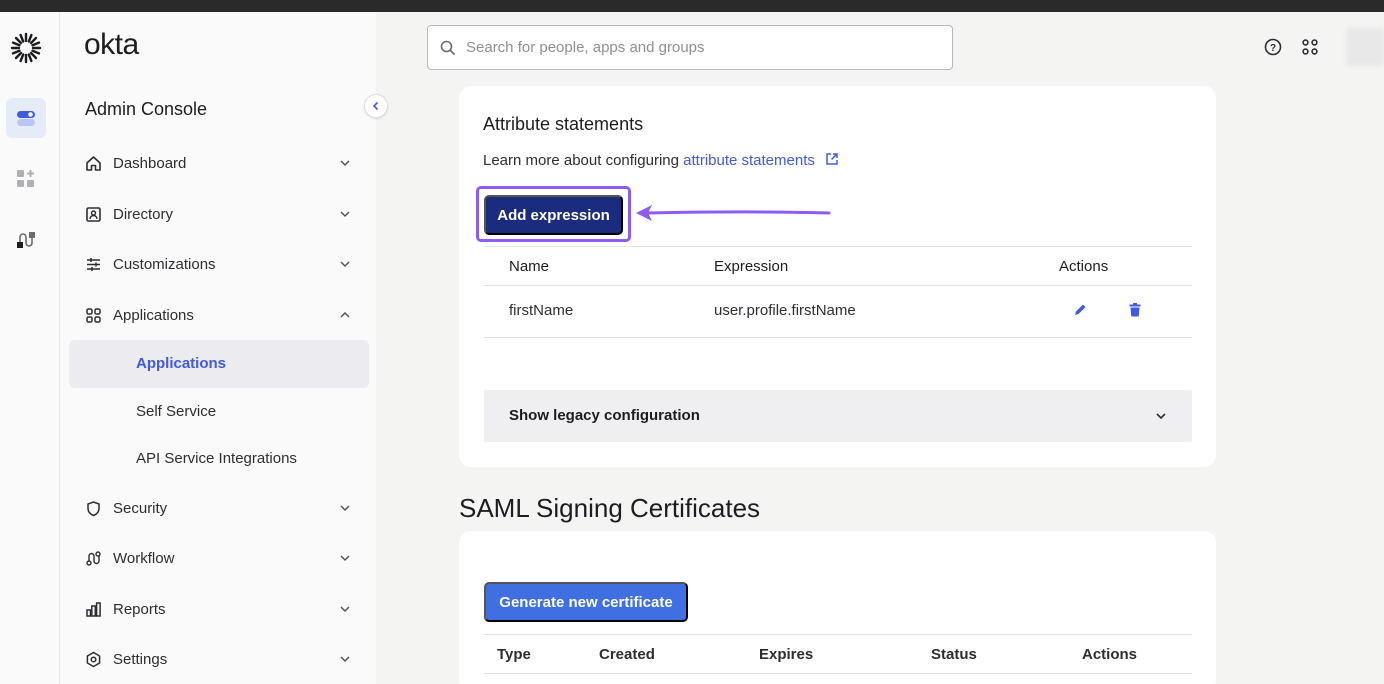  What do you see at coordinates (218, 508) in the screenshot?
I see `sidebar-item-security: Security` at bounding box center [218, 508].